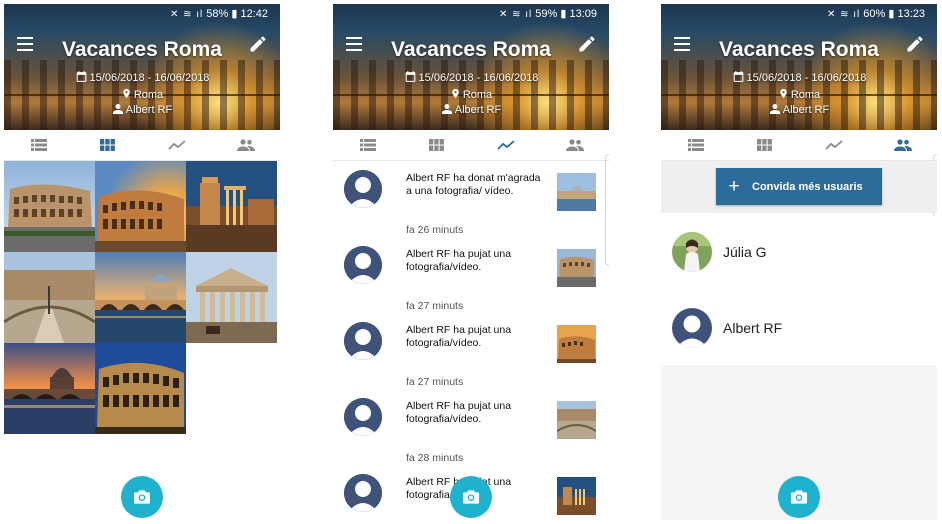 This screenshot has height=524, width=942. I want to click on clock: 13:23, so click(911, 14).